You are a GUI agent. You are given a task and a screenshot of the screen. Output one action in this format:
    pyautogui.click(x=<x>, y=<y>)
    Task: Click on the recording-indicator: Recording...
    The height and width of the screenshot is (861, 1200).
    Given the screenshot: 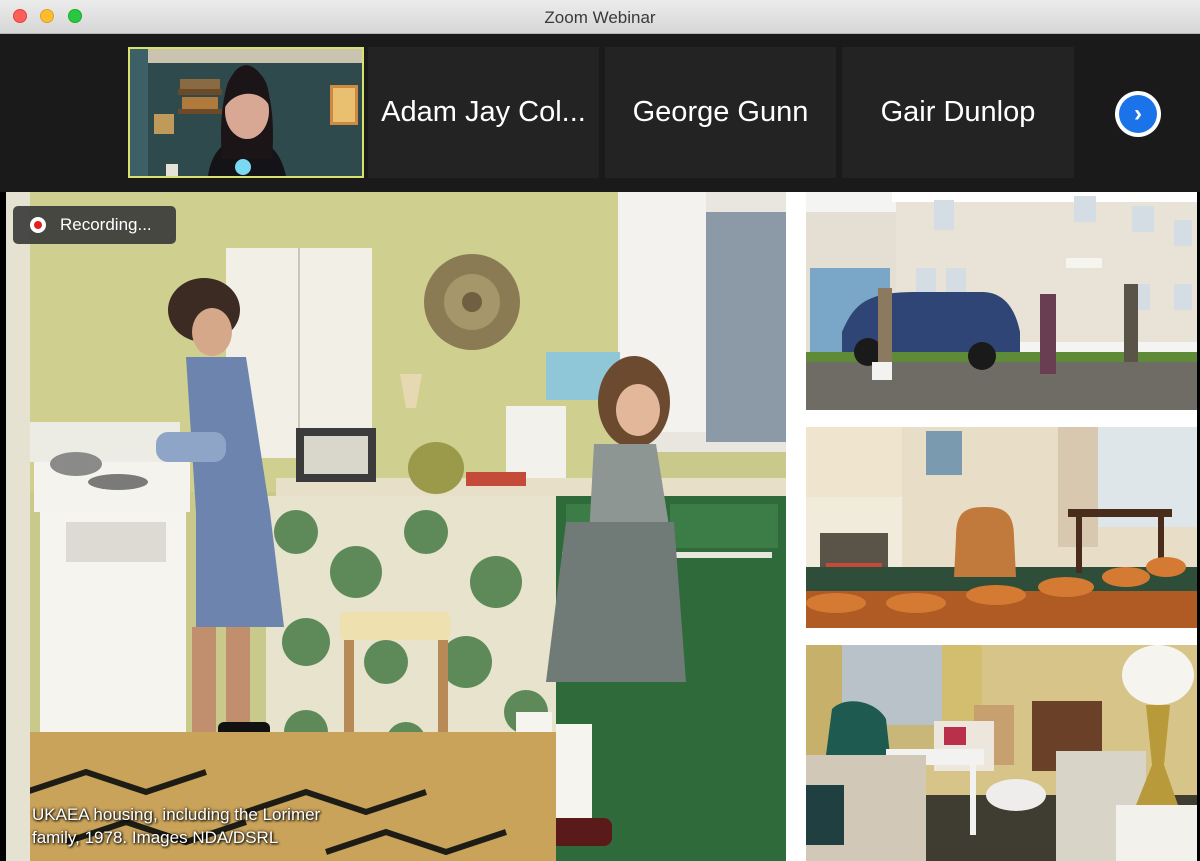 What is the action you would take?
    pyautogui.click(x=94, y=225)
    